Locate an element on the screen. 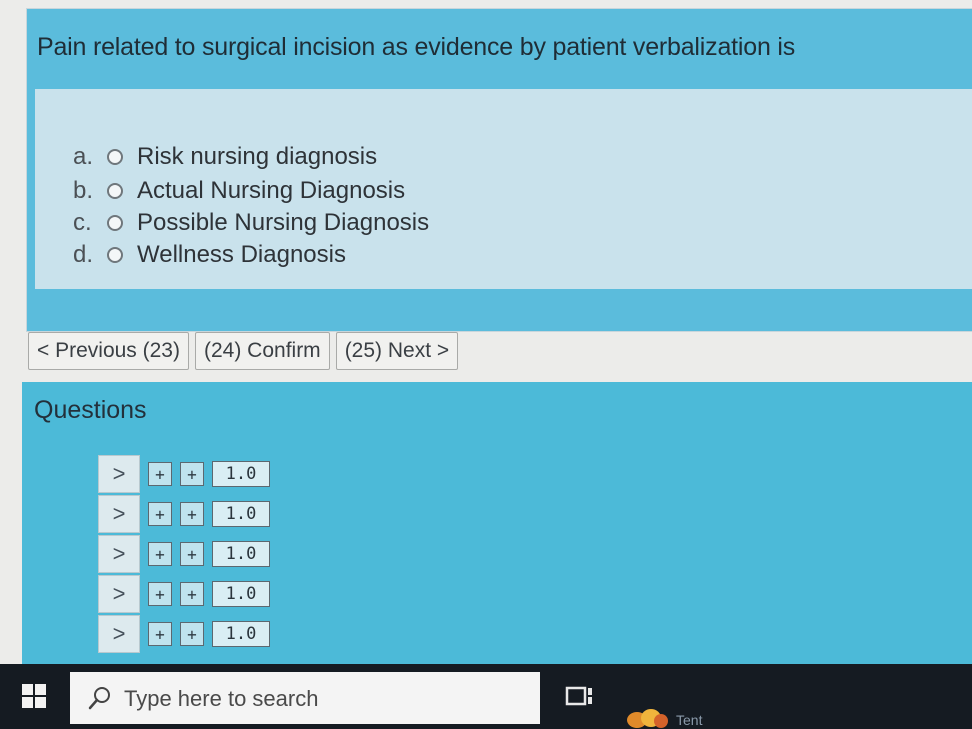 The image size is (972, 729). option-label: Wellness Diagnosis is located at coordinates (241, 255).